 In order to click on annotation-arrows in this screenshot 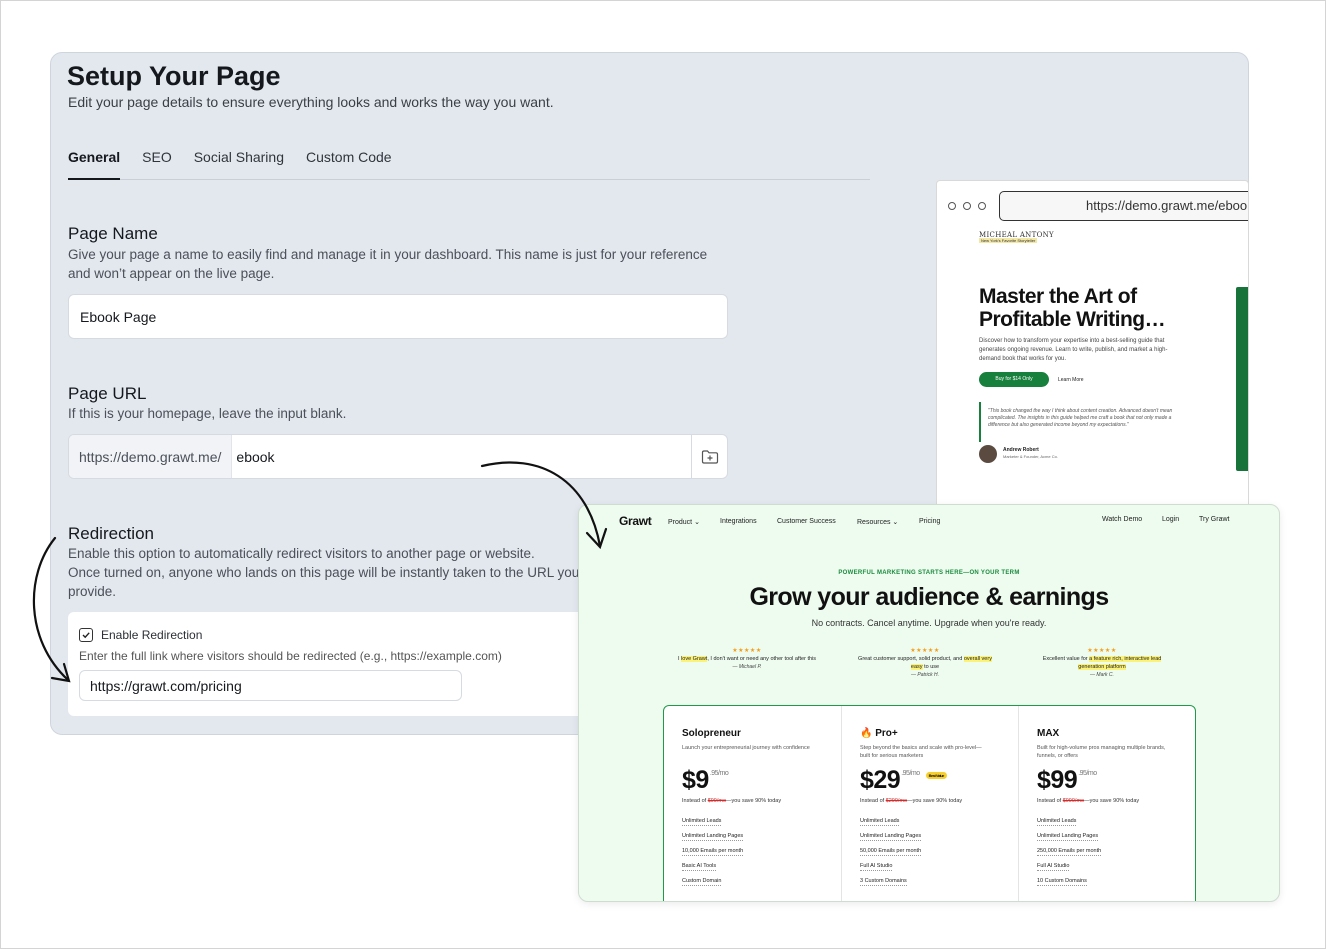, I will do `click(320, 572)`.